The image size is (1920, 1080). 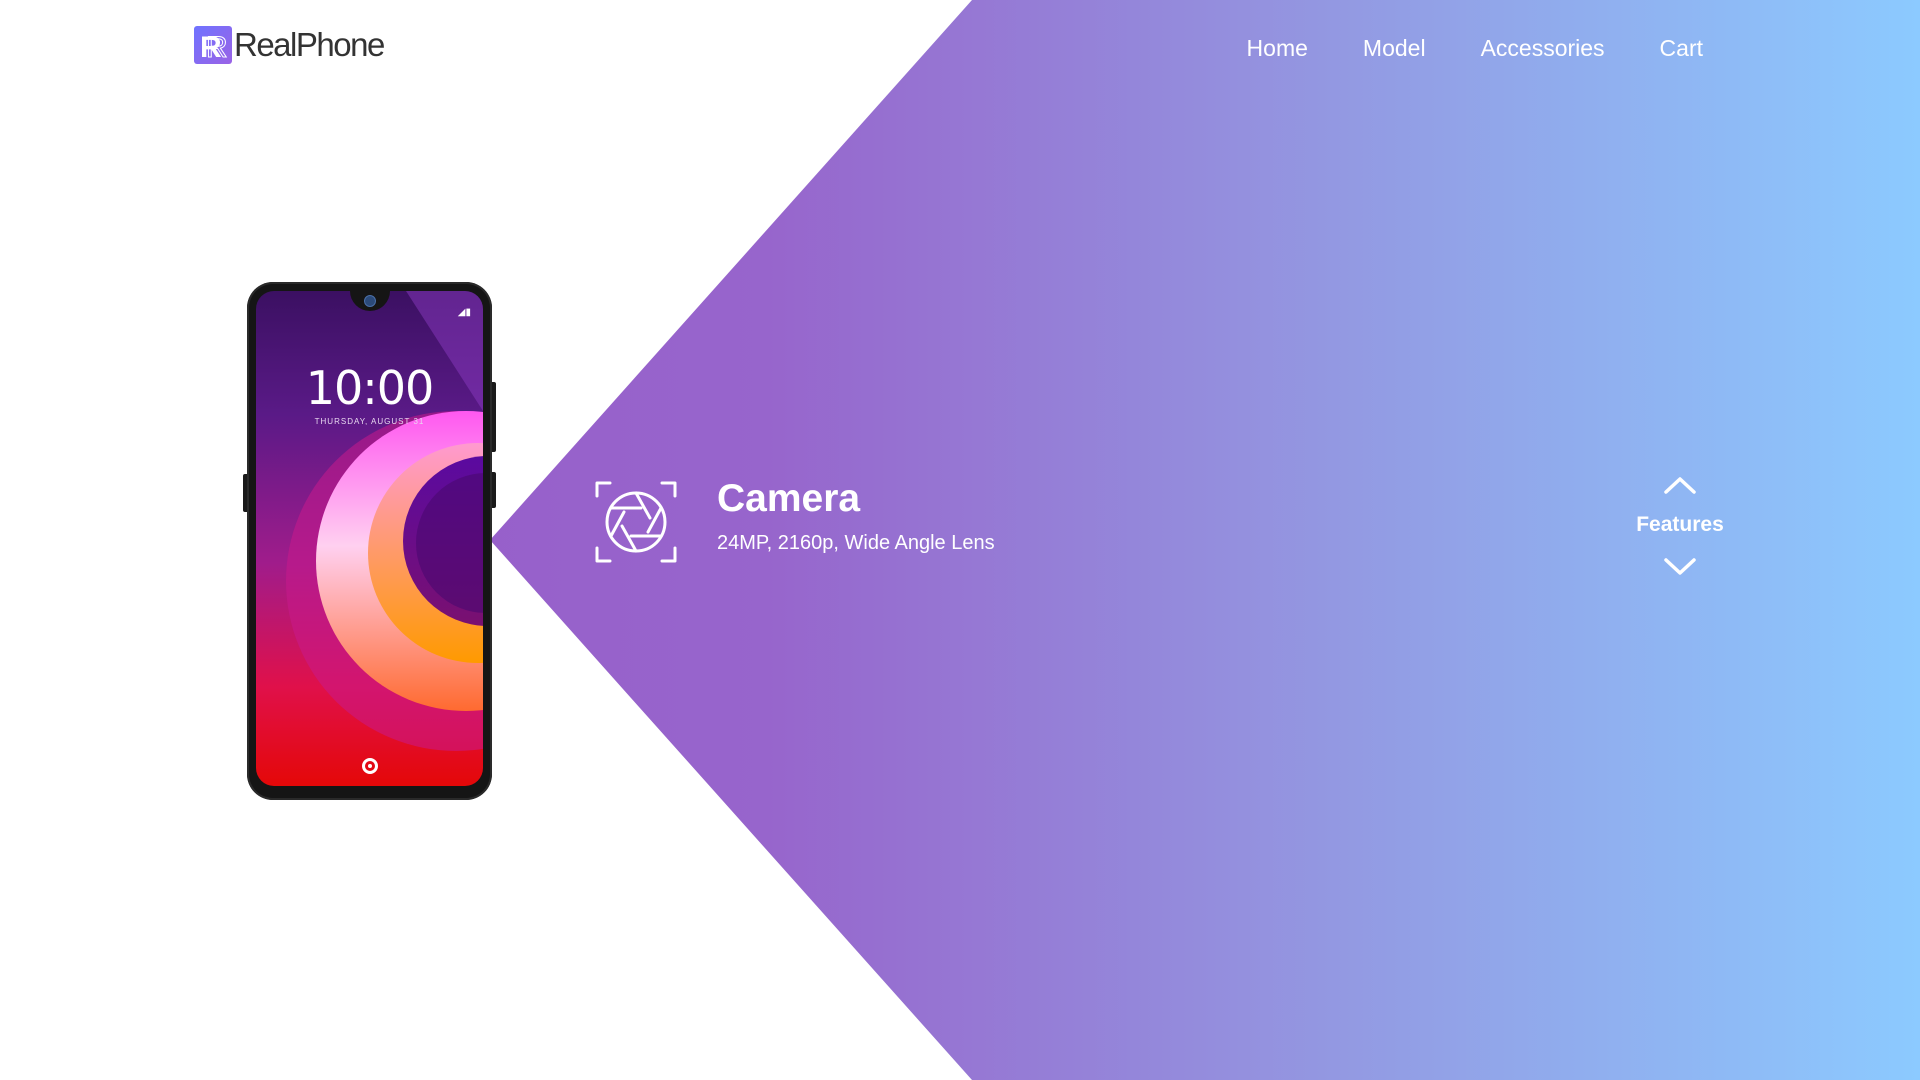 I want to click on brand-name: RealPhone, so click(x=309, y=44).